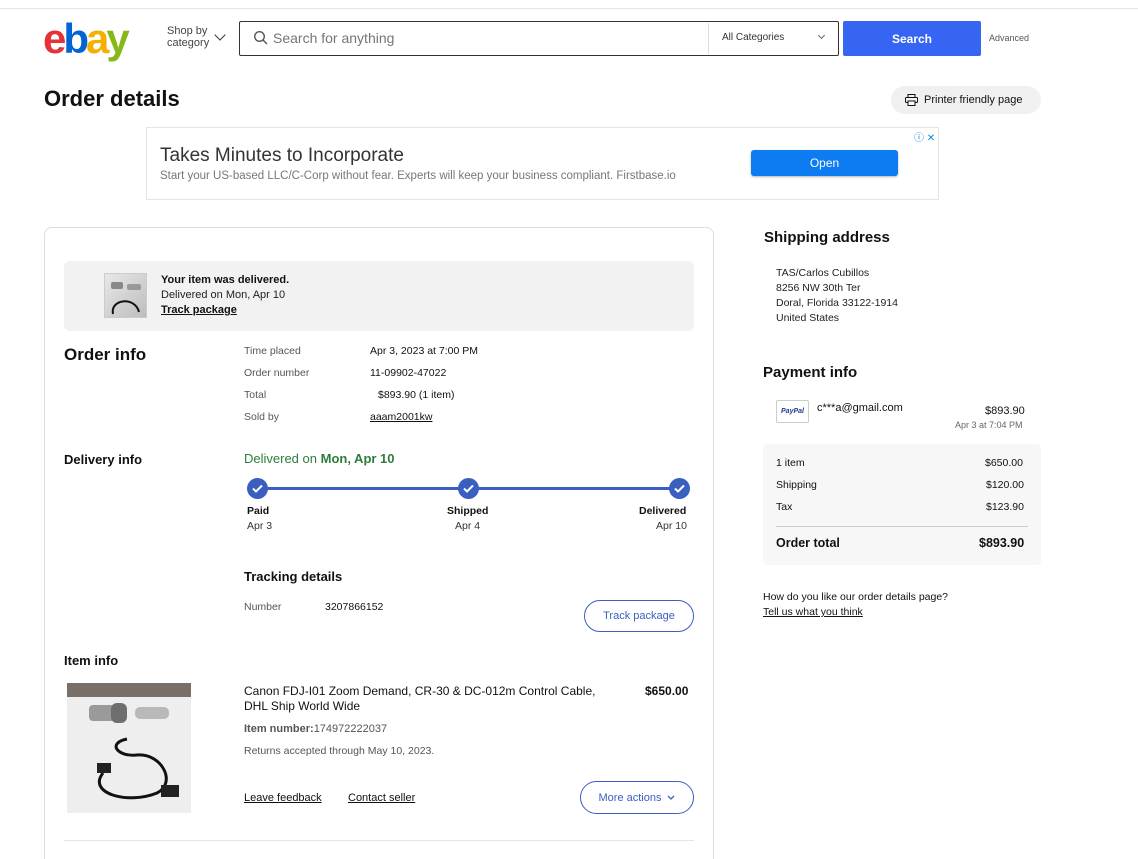 This screenshot has height=859, width=1138. Describe the element at coordinates (856, 597) in the screenshot. I see `feedback-question: How do you like our order details page?` at that location.